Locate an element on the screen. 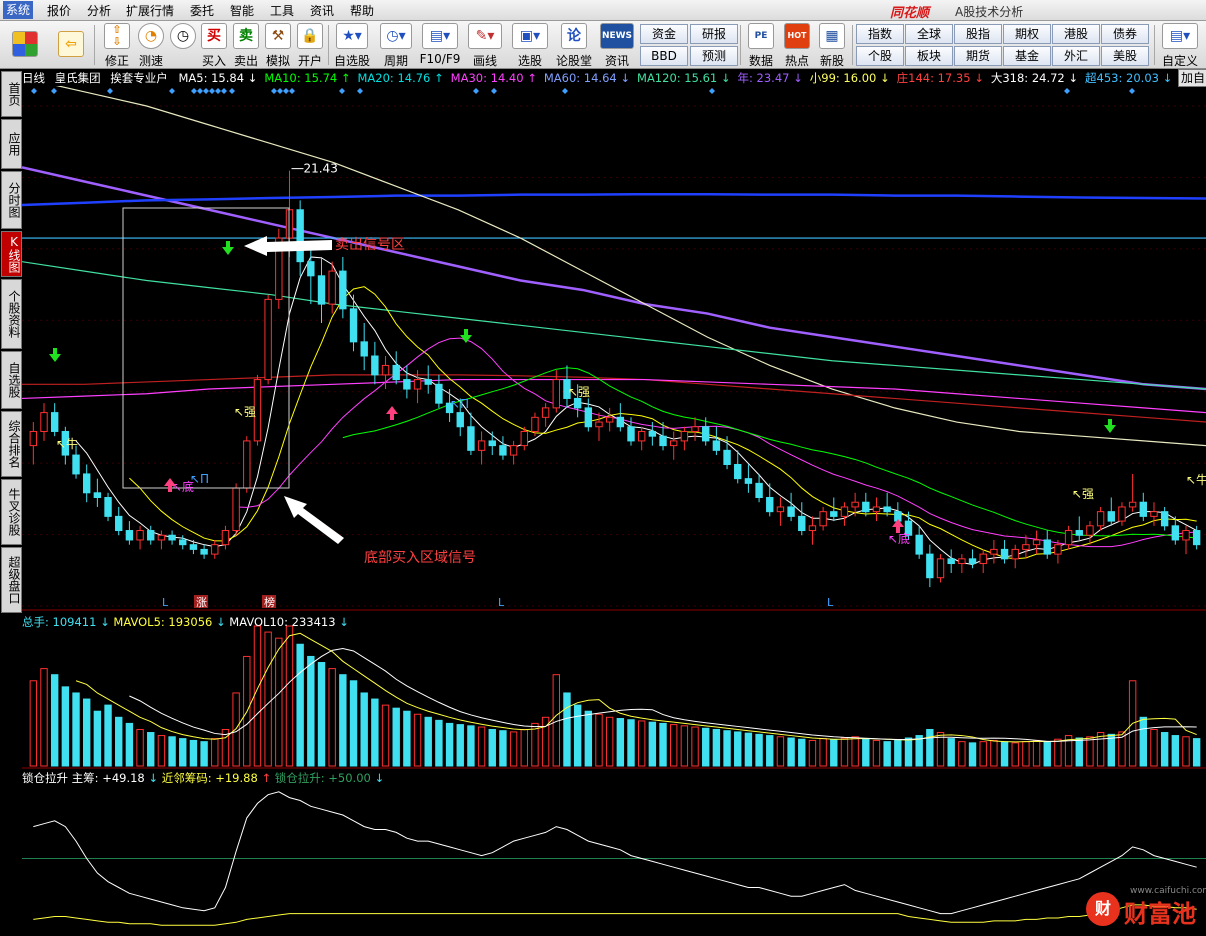  back-button: ⇦ is located at coordinates (71, 44).